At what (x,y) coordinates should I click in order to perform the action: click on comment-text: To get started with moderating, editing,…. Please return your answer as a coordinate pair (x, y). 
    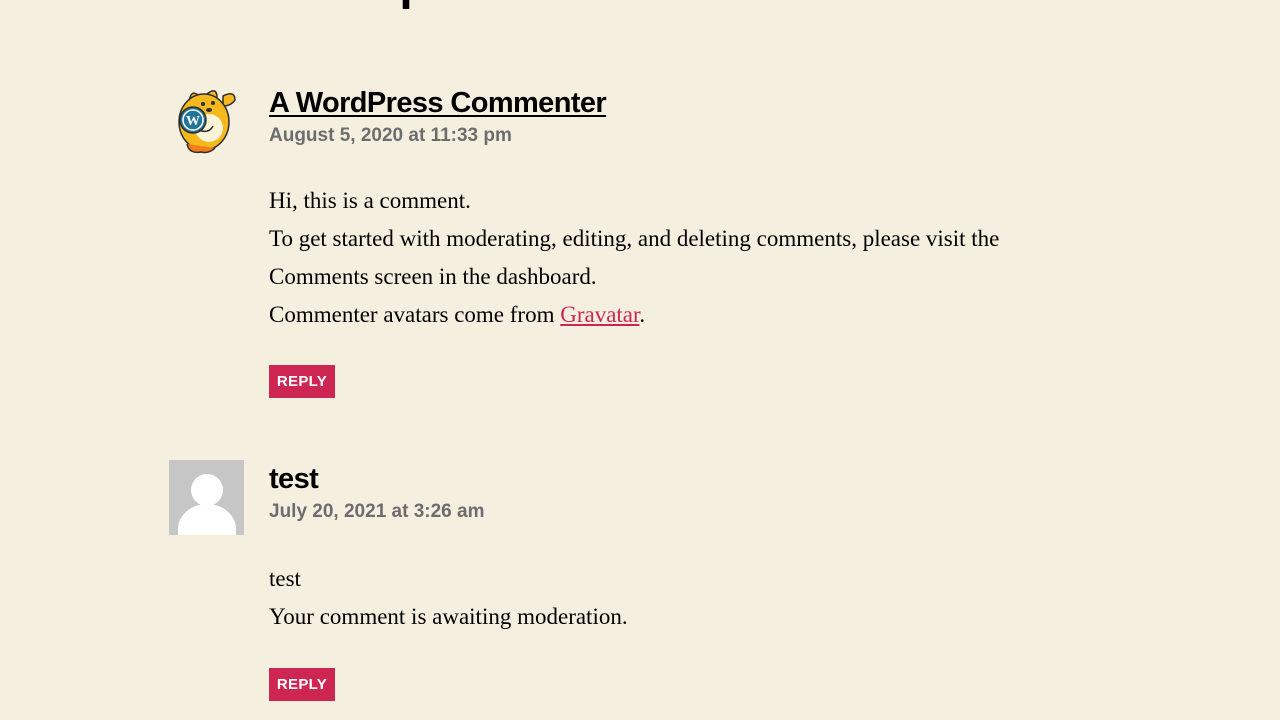
    Looking at the image, I should click on (634, 257).